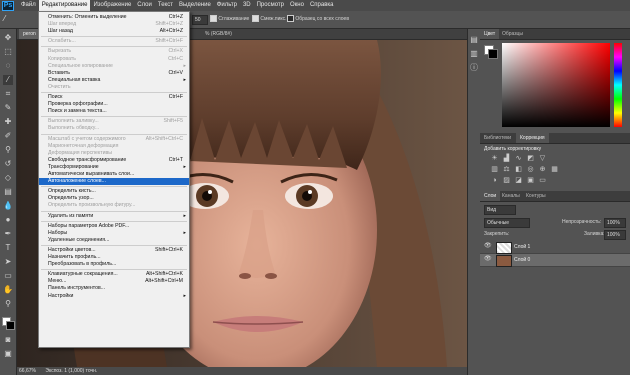 The width and height of the screenshot is (630, 375). I want to click on posterize-icon: ▨, so click(506, 180).